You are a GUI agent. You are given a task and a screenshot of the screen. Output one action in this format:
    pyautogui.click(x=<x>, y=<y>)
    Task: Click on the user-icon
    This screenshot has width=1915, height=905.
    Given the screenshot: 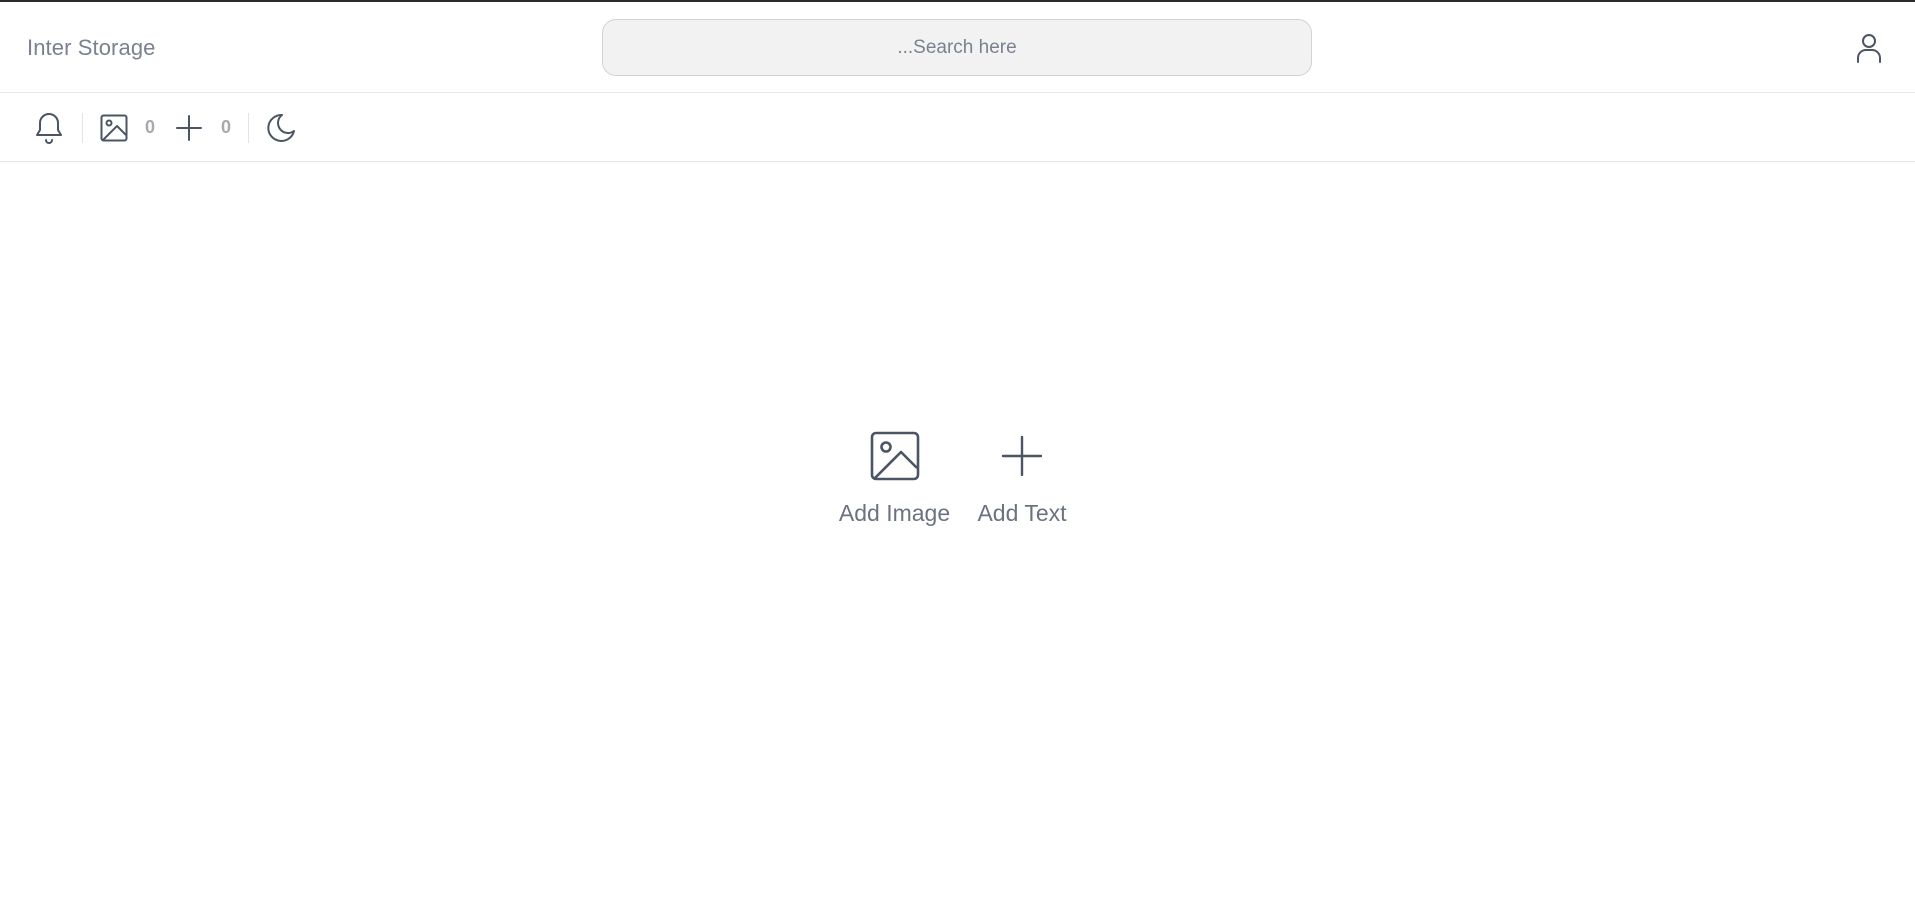 What is the action you would take?
    pyautogui.click(x=1869, y=48)
    